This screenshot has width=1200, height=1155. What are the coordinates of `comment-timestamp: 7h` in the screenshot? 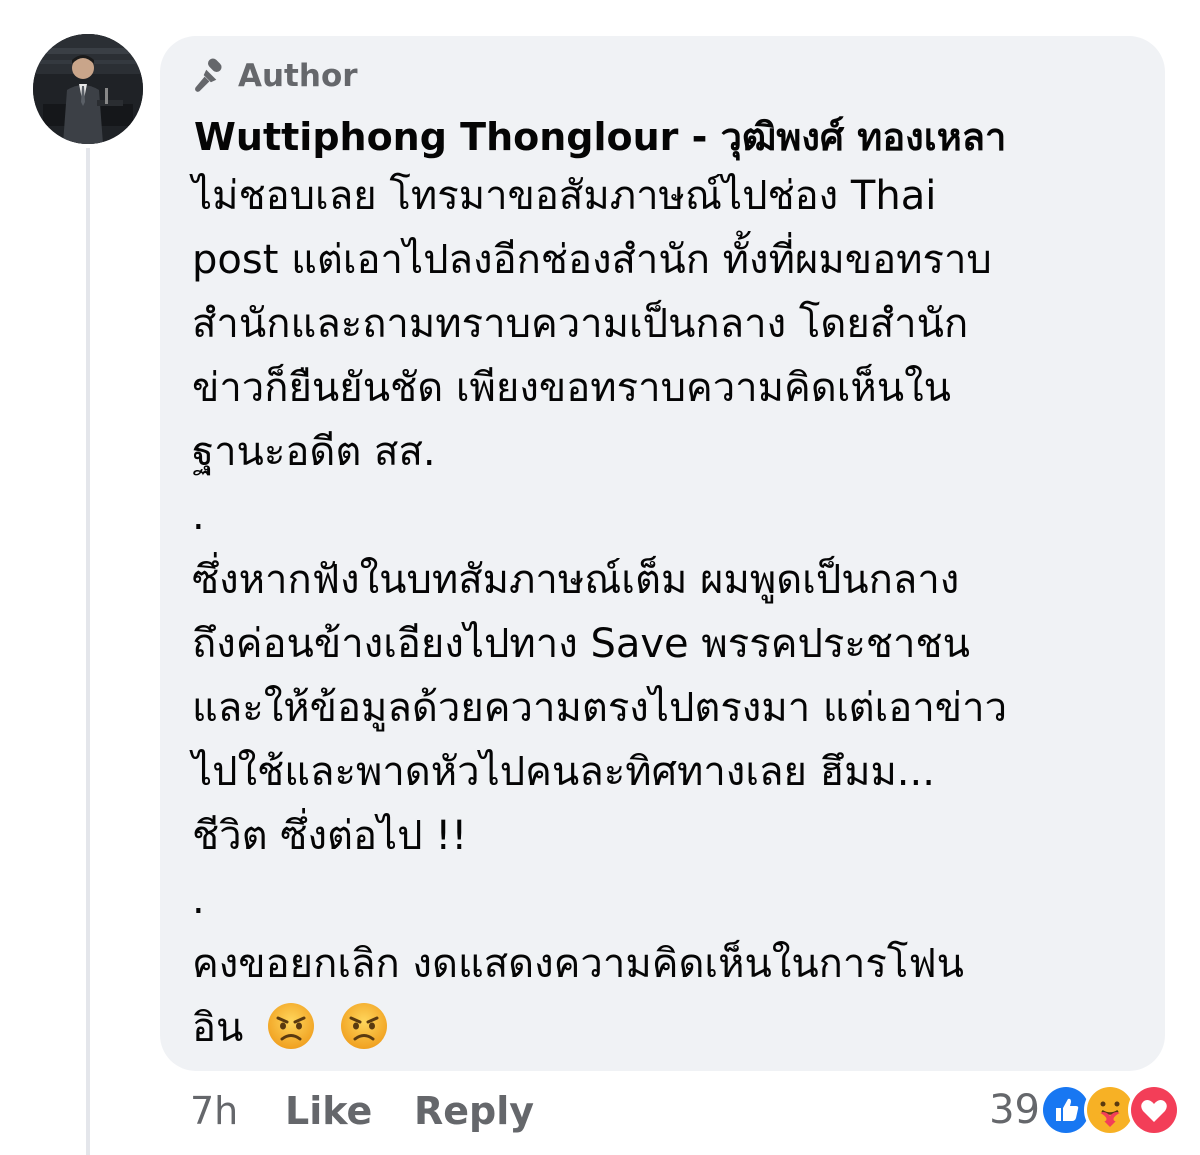 It's located at (214, 1111).